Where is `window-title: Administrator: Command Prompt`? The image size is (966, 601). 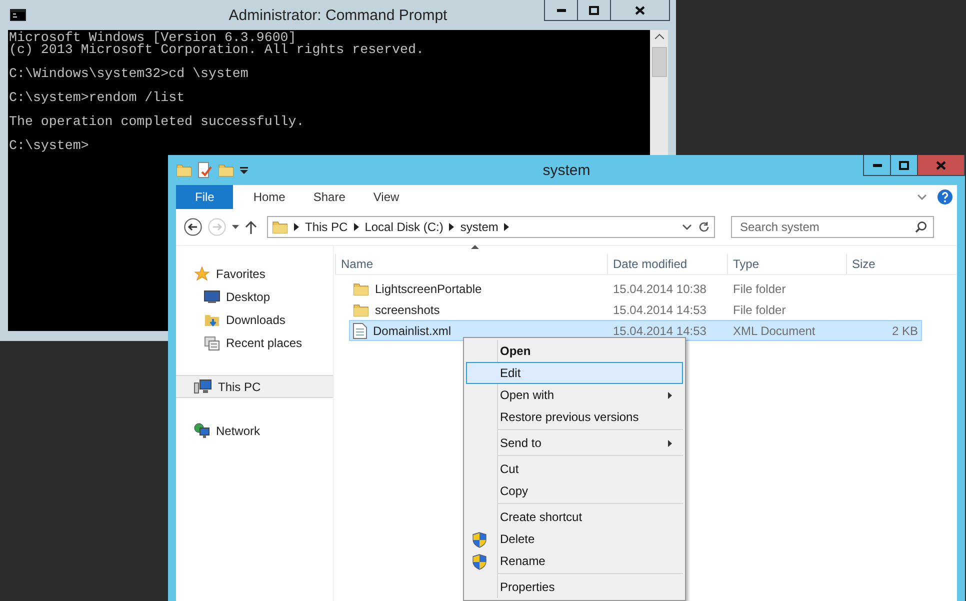
window-title: Administrator: Command Prompt is located at coordinates (338, 15).